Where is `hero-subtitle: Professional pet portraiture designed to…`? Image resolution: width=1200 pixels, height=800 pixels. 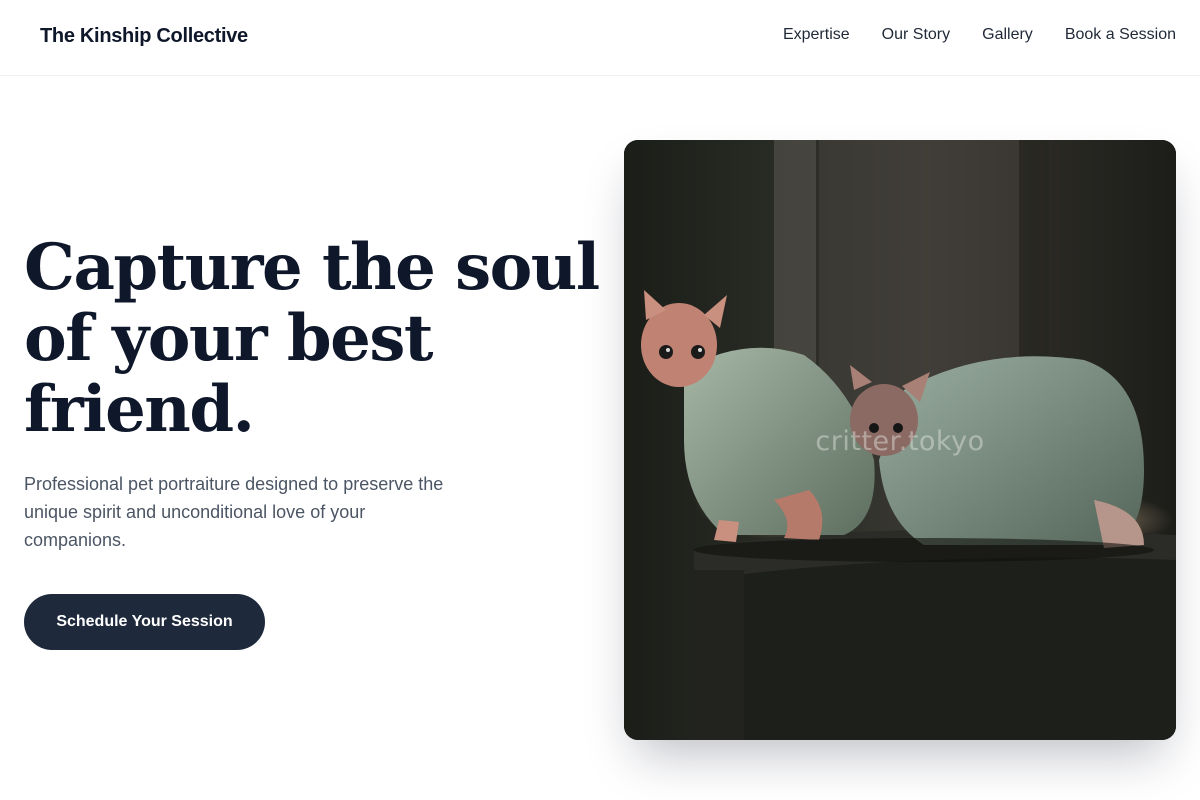
hero-subtitle: Professional pet portraiture designed to… is located at coordinates (234, 512).